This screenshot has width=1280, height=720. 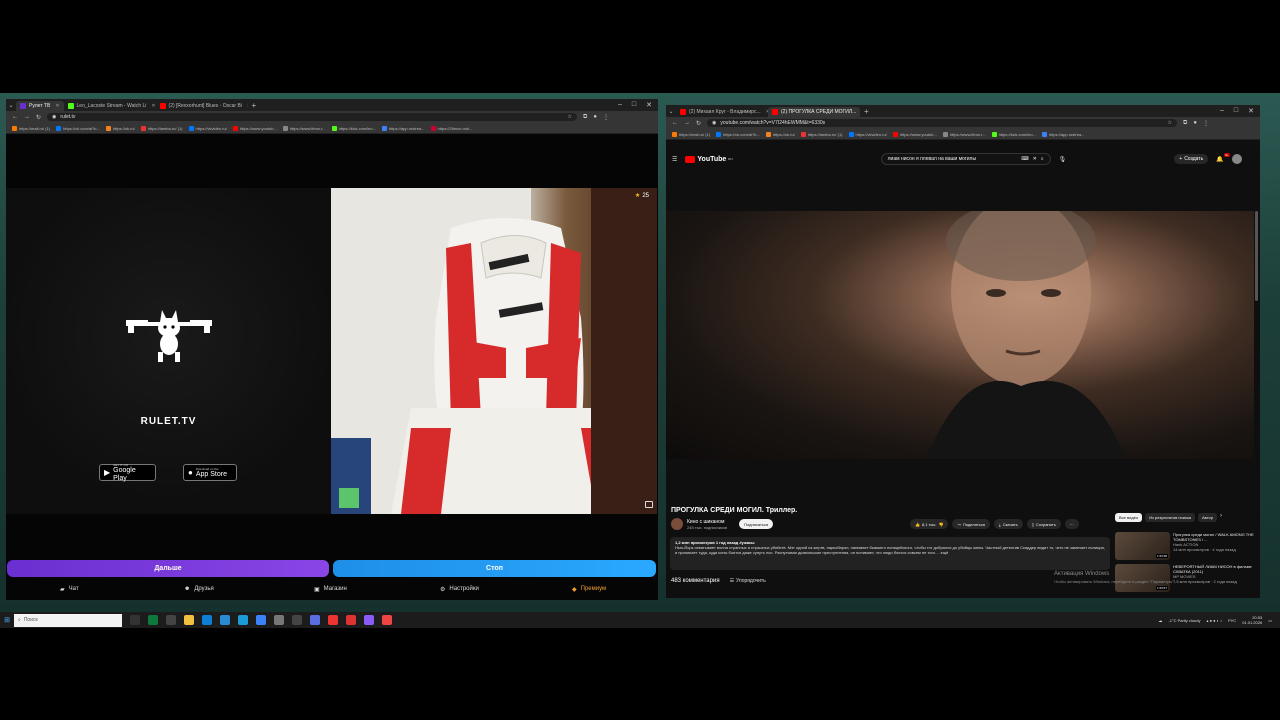 I want to click on star-counter: ★ 25, so click(x=642, y=196).